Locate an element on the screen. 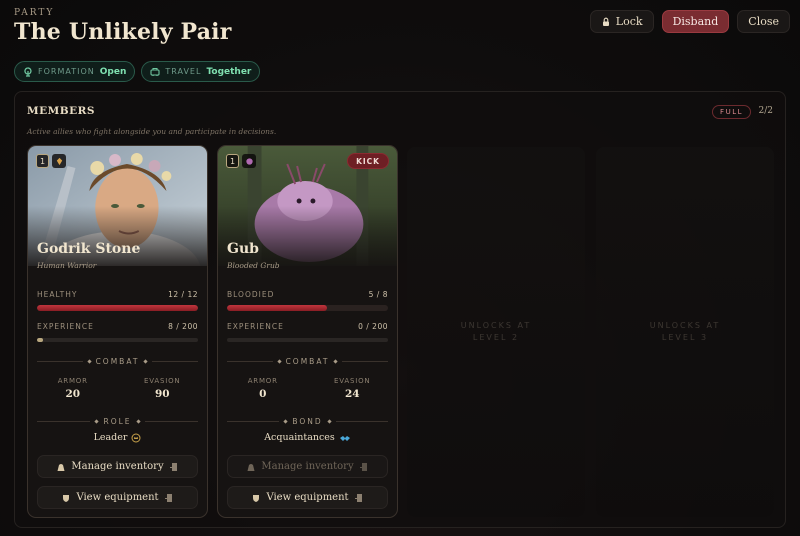 The image size is (800, 536). bond-divider: BOND is located at coordinates (307, 421).